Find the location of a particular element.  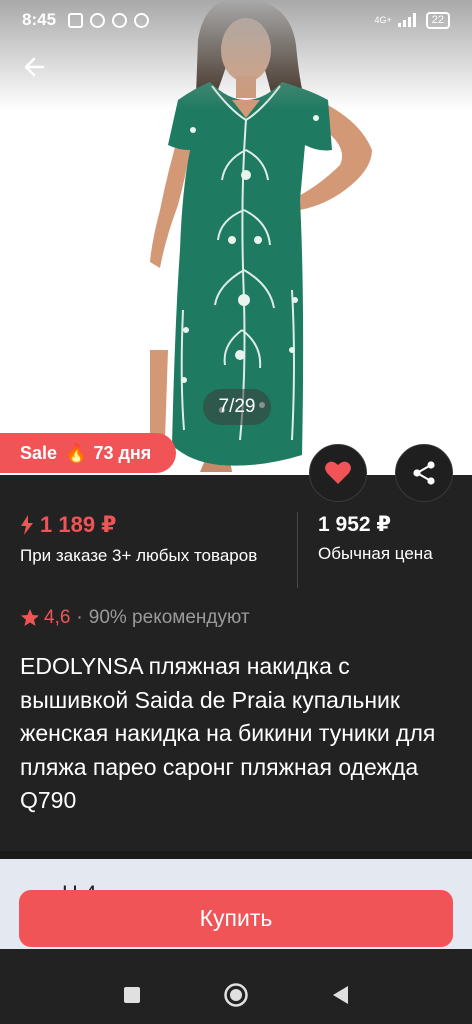

nfc-icon is located at coordinates (76, 20).